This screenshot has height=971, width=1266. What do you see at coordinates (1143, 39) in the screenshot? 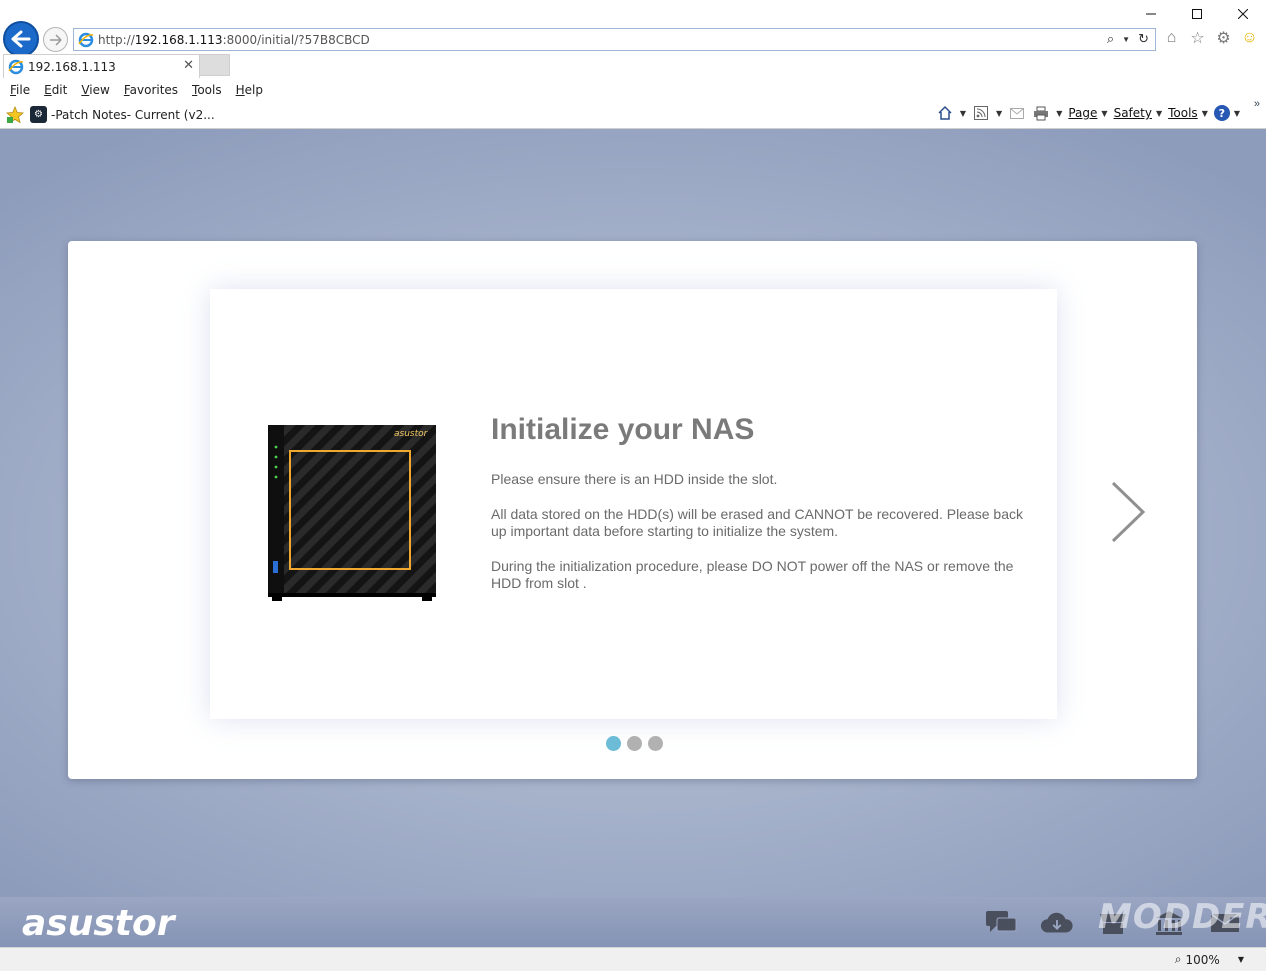
I see `refresh-icon: ↻` at bounding box center [1143, 39].